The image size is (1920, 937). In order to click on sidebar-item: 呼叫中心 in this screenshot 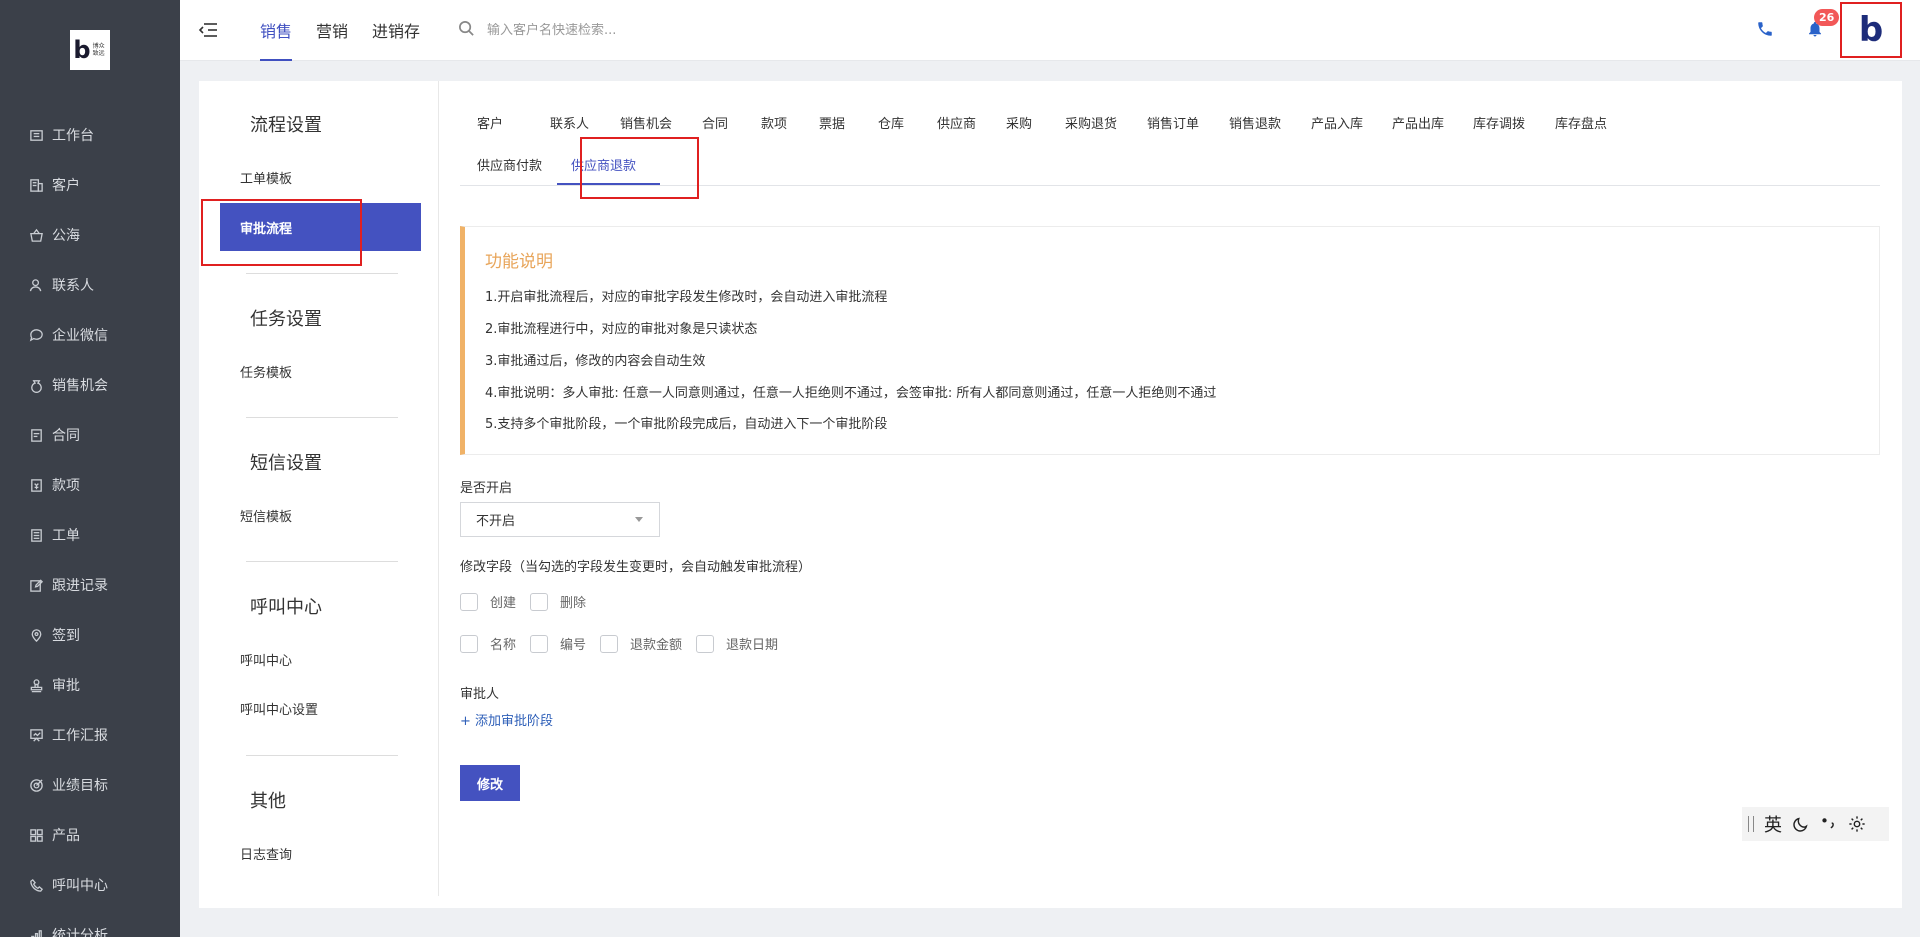, I will do `click(90, 885)`.